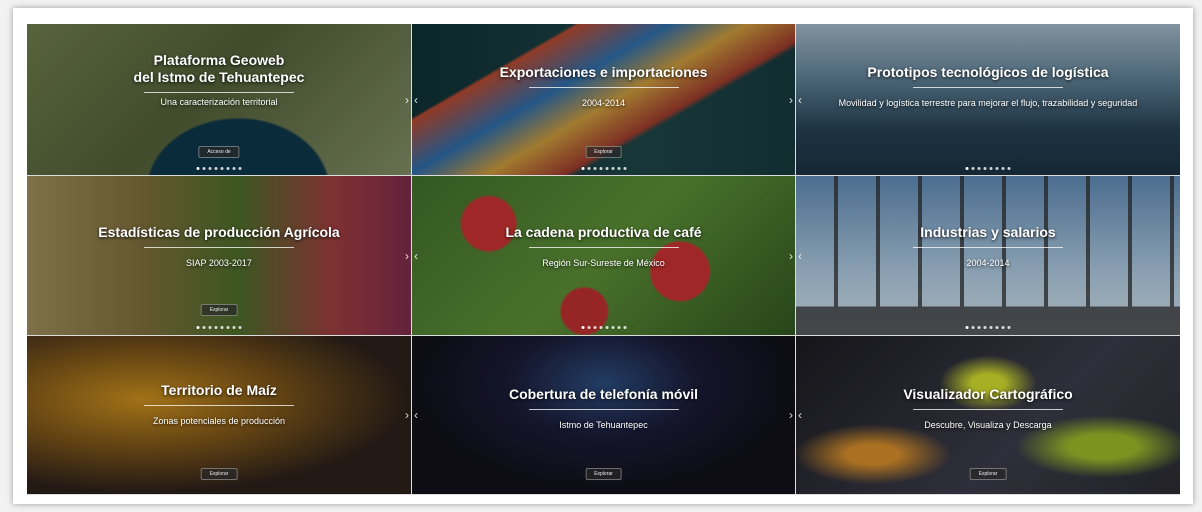 This screenshot has height=512, width=1202. What do you see at coordinates (219, 263) in the screenshot?
I see `tile-subtitle: SIAP 2003-2017` at bounding box center [219, 263].